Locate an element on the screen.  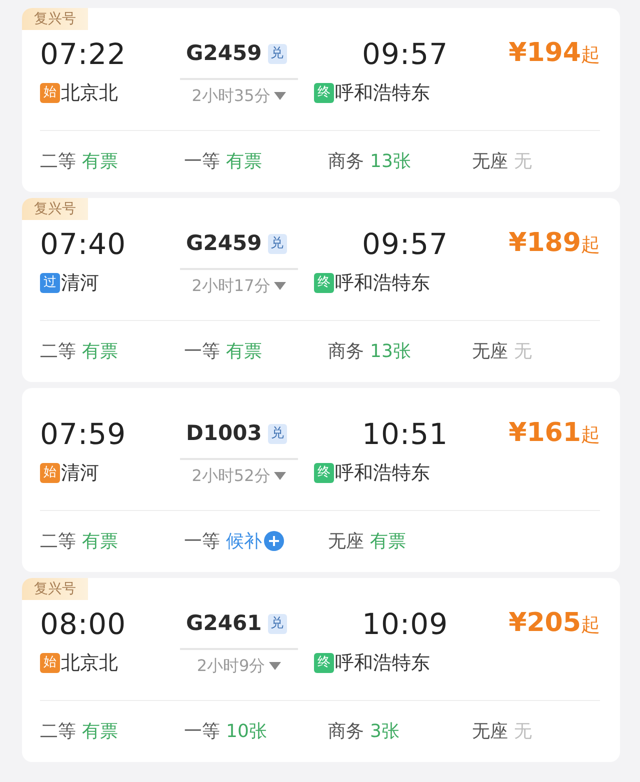
departure-time: 08:00 is located at coordinates (84, 624).